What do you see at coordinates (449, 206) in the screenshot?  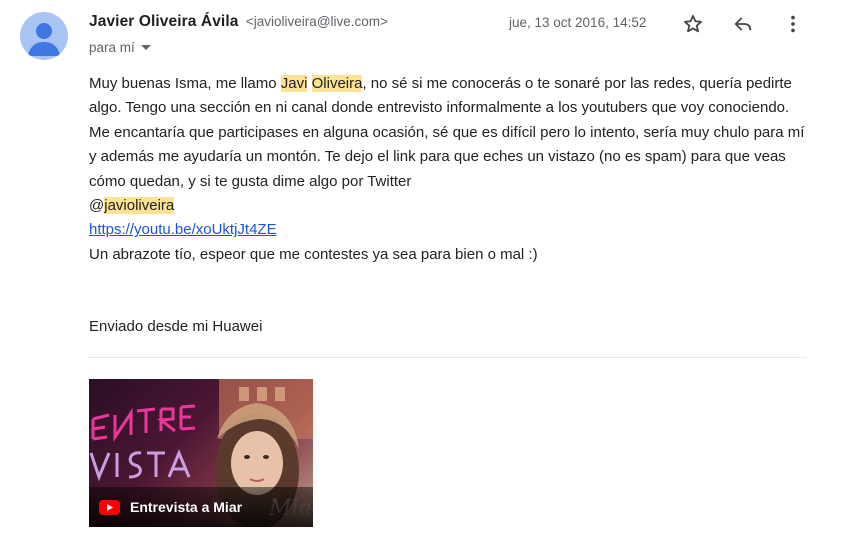 I see `twitter-handle-line: @javioliveira` at bounding box center [449, 206].